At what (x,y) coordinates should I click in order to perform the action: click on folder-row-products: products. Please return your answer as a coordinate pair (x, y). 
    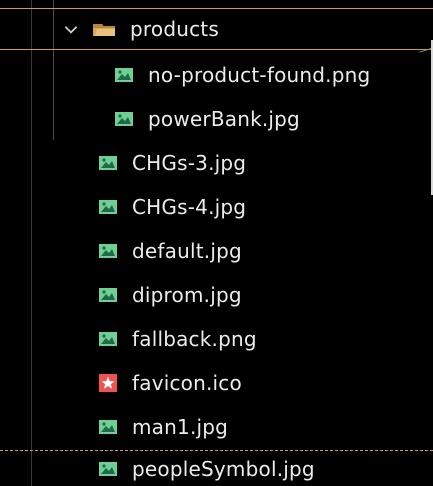
    Looking at the image, I should click on (216, 29).